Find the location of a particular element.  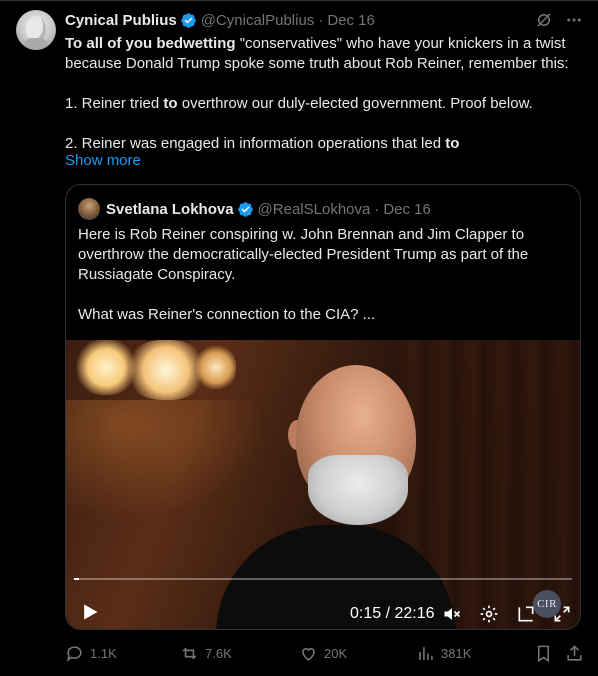

grok-icon is located at coordinates (544, 20).